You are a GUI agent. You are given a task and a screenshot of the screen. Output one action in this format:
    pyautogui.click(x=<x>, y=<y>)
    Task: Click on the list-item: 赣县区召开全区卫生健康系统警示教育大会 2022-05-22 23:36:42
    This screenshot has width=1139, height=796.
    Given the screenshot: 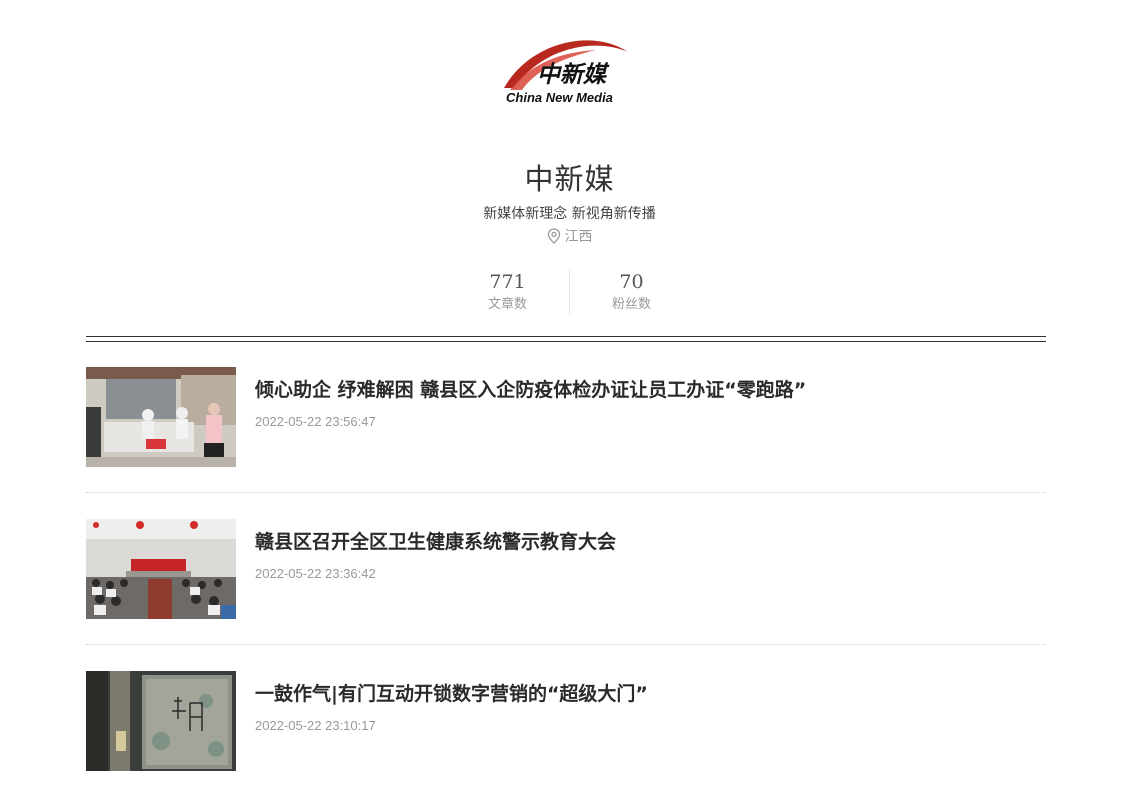 What is the action you would take?
    pyautogui.click(x=566, y=582)
    